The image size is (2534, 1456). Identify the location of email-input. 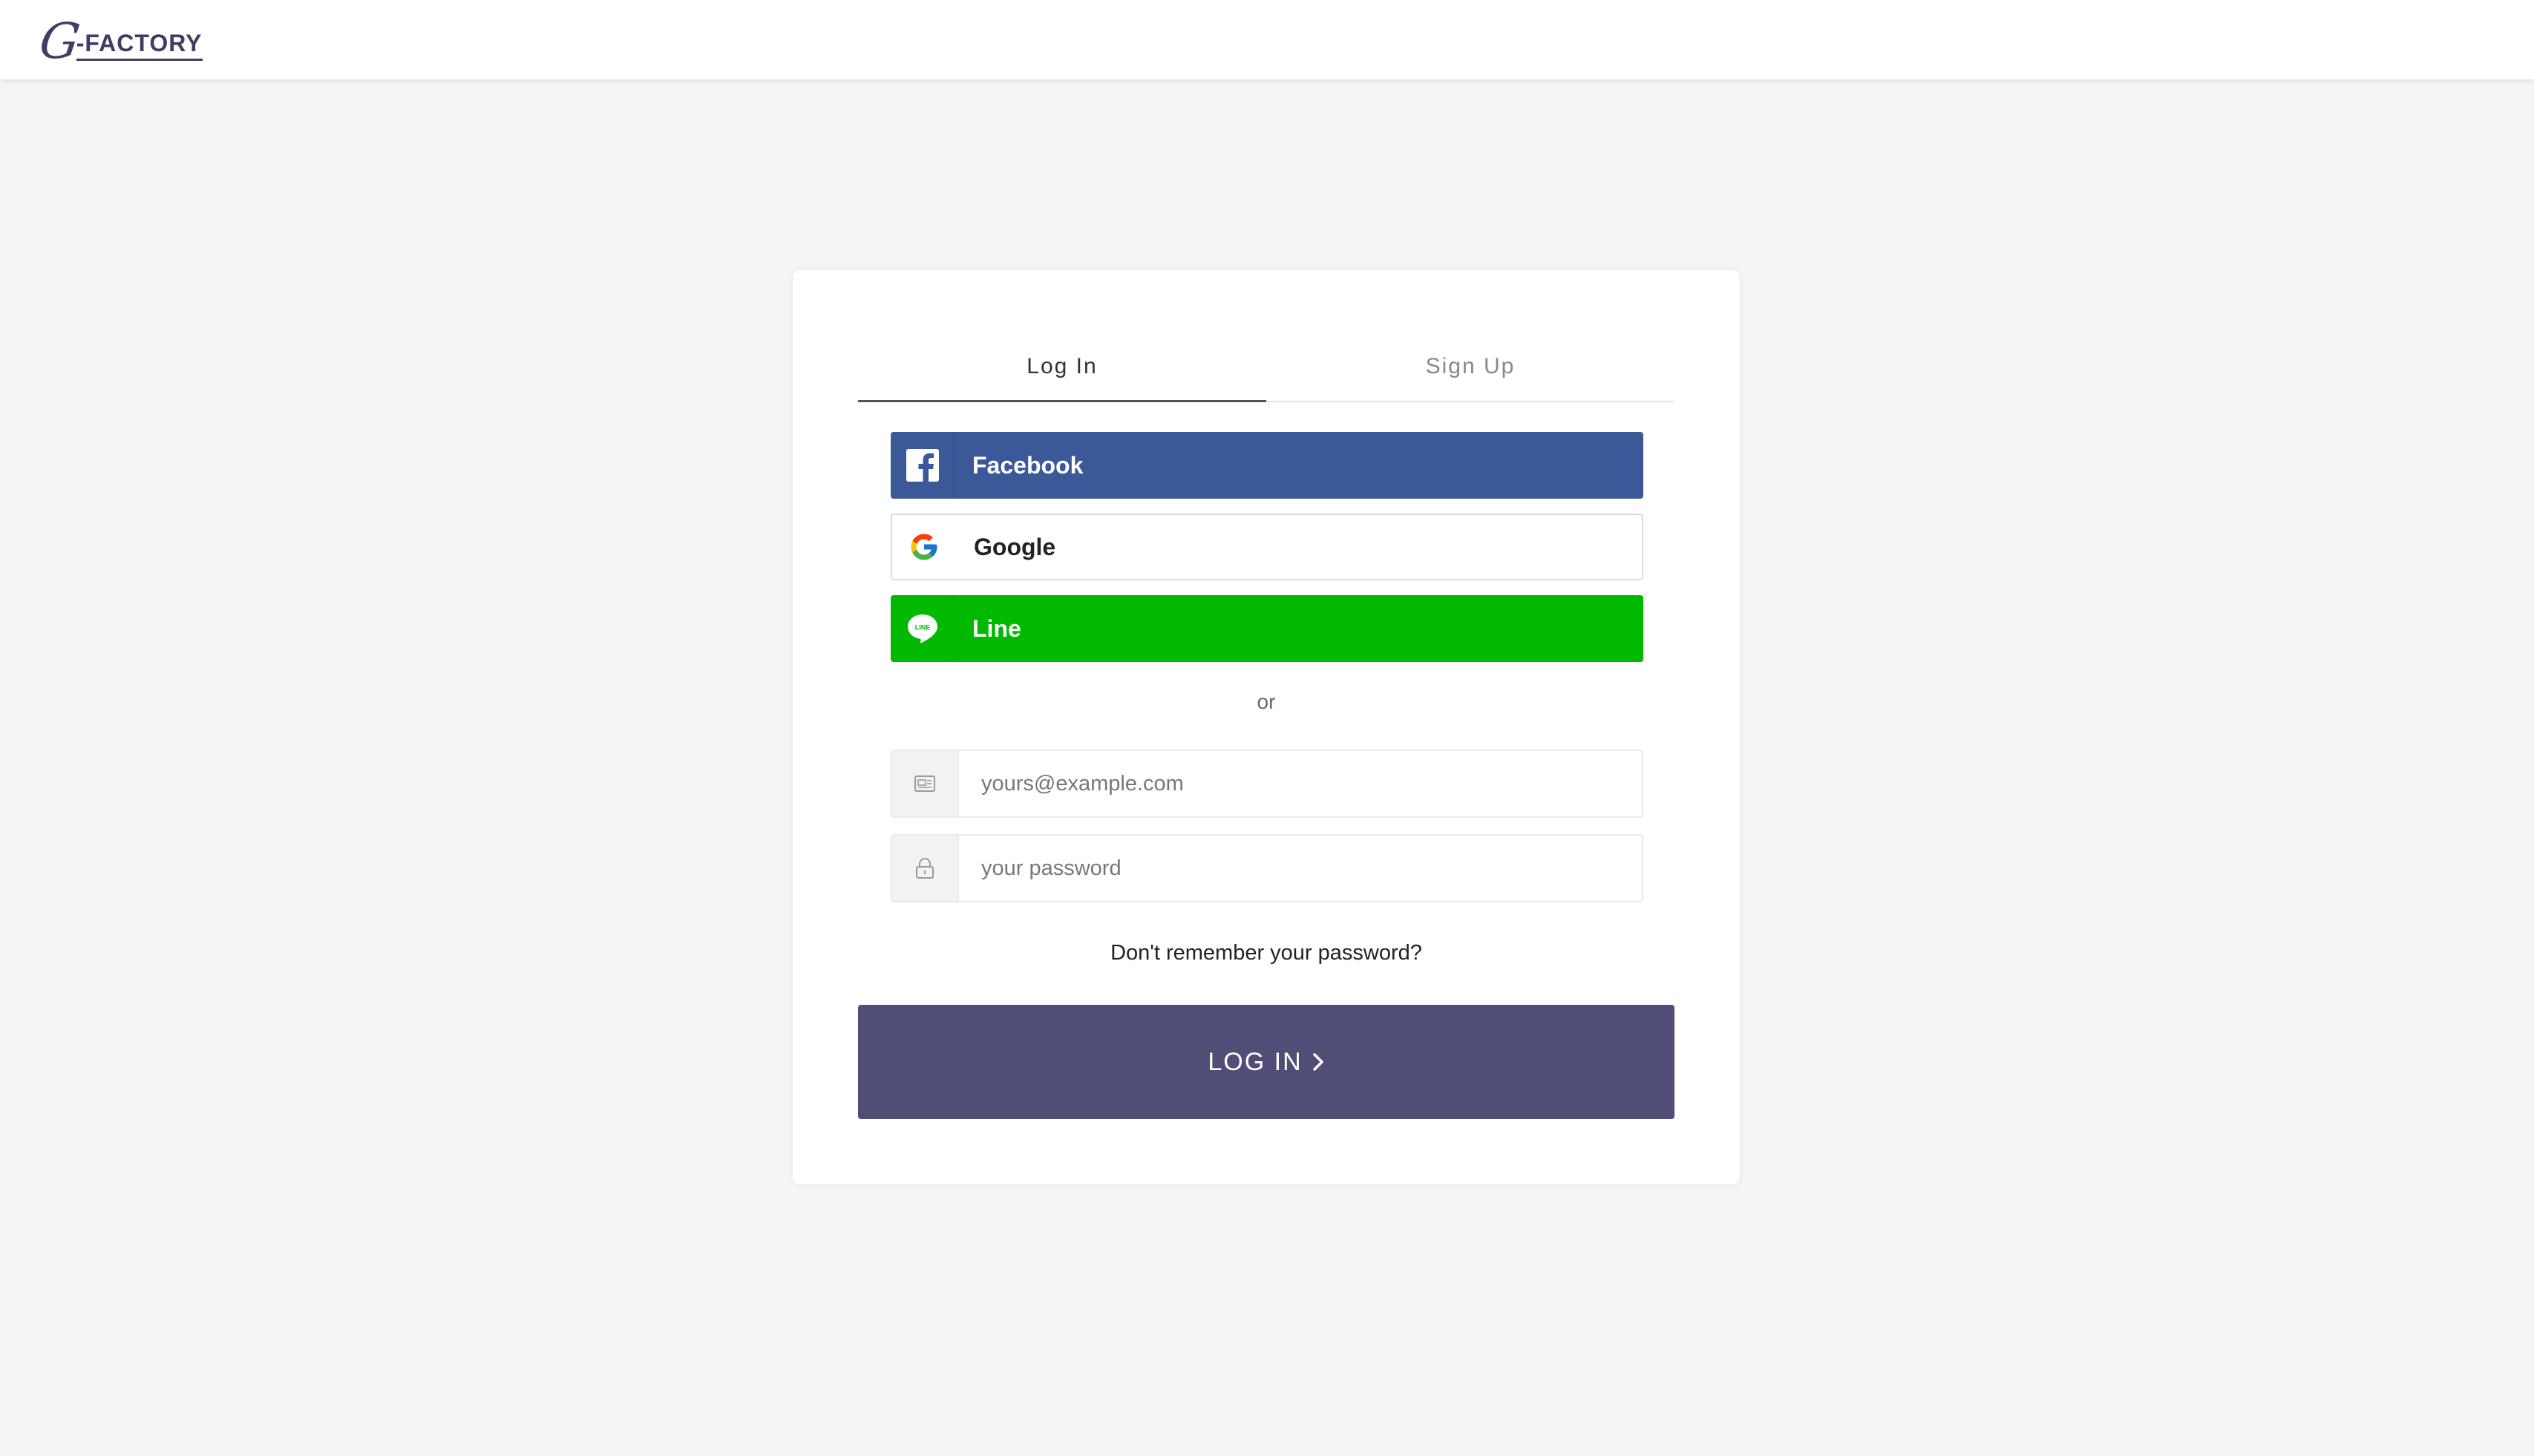
(1300, 784).